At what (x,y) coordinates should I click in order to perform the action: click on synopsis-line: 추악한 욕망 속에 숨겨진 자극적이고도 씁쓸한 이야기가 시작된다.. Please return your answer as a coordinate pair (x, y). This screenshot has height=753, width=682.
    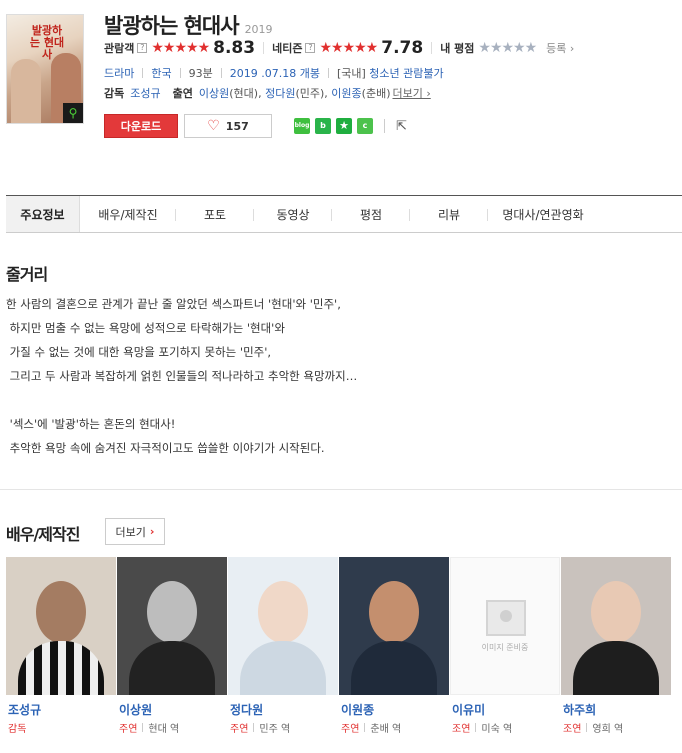
    Looking at the image, I should click on (165, 448).